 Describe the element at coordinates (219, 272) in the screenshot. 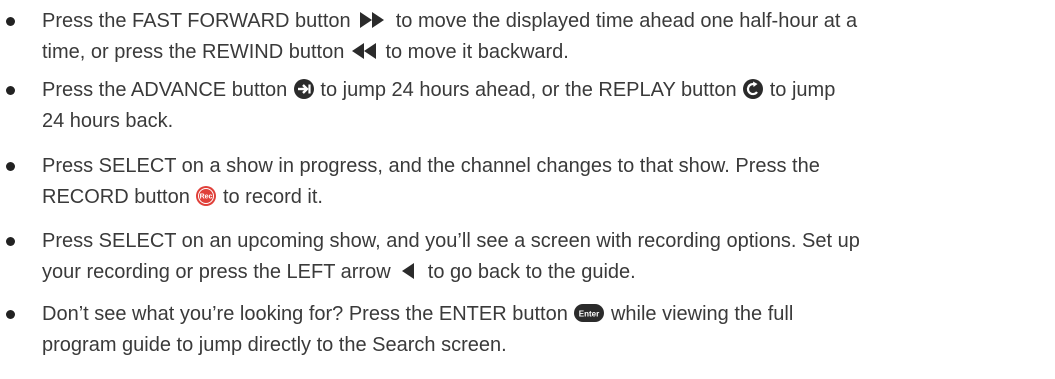

I see `text-segment: your recording or press the LEFT arrow` at that location.